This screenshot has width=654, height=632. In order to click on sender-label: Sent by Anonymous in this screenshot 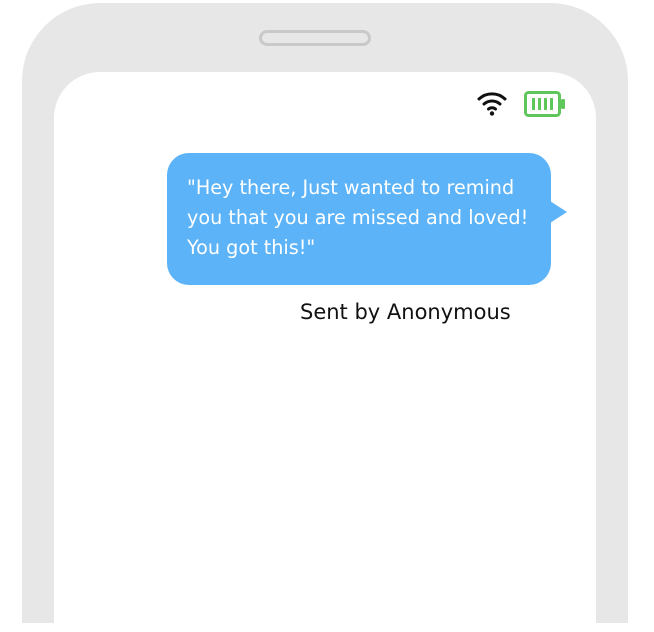, I will do `click(405, 312)`.